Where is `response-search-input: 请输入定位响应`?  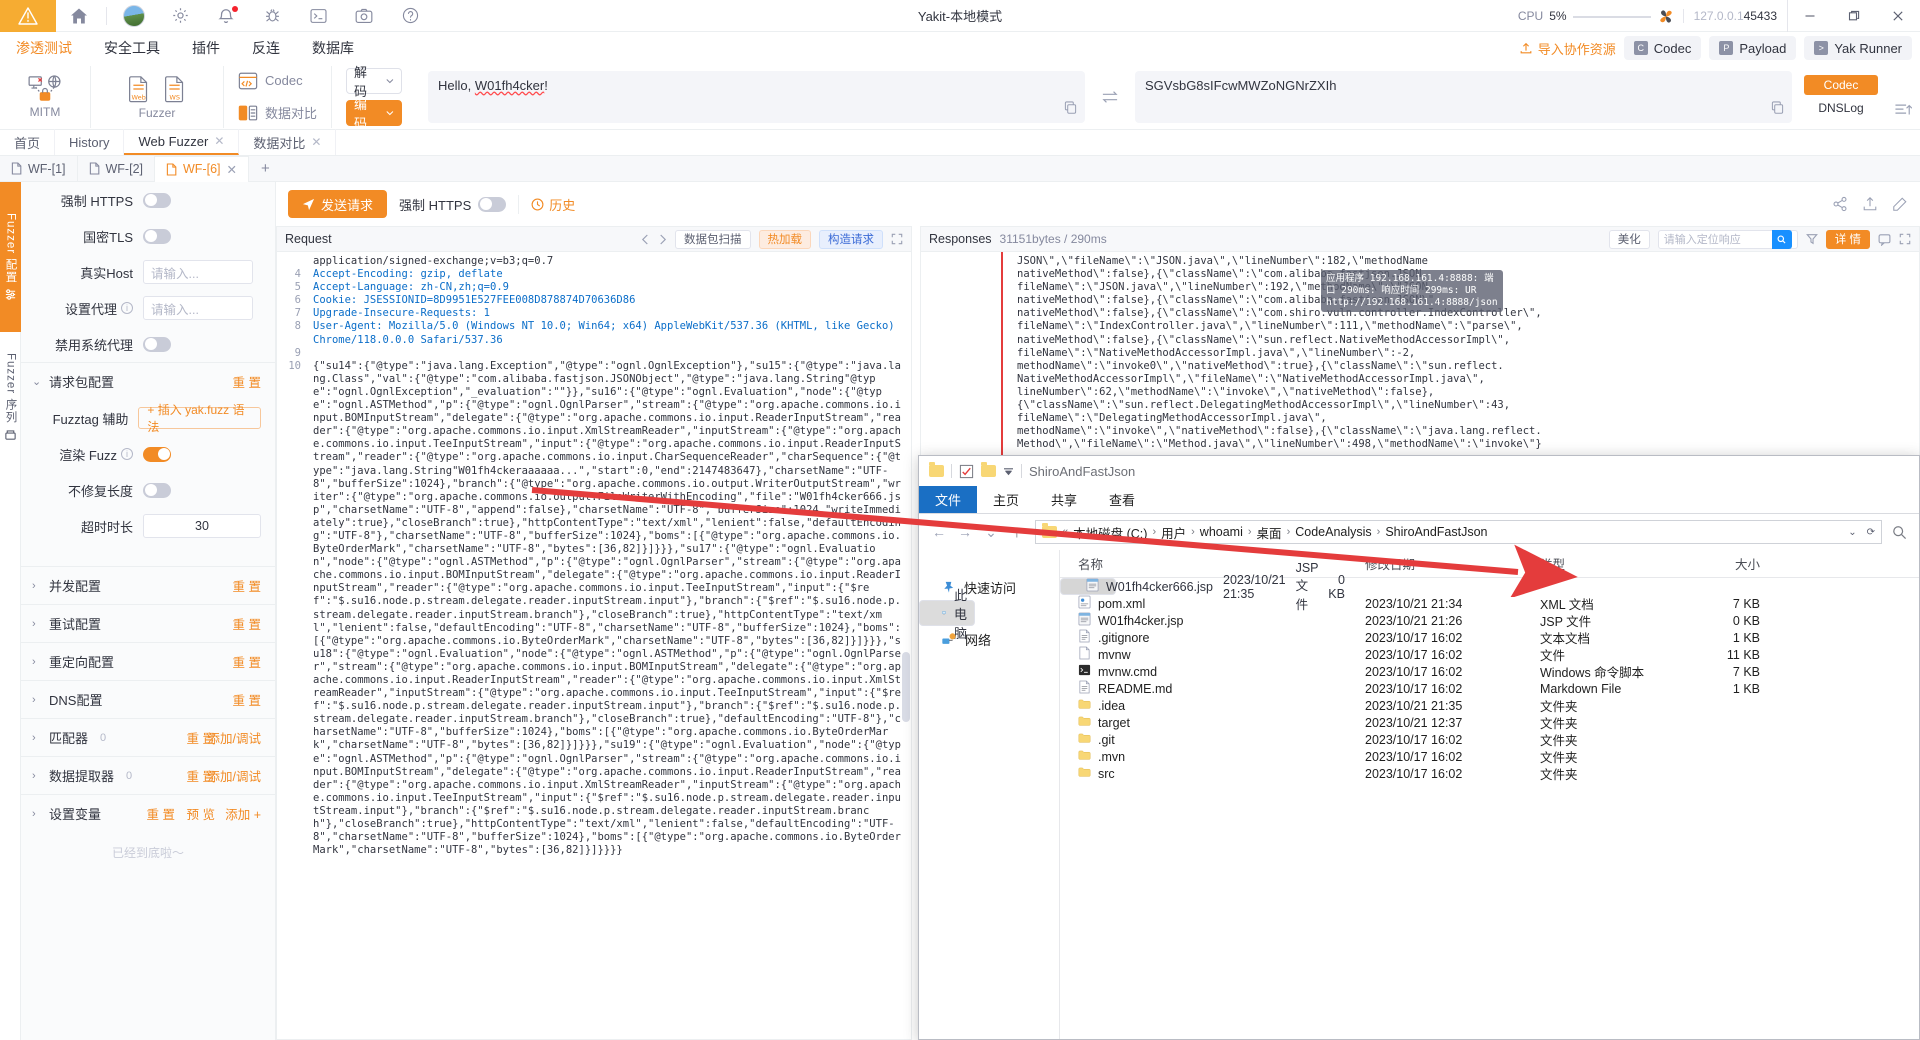
response-search-input: 请输入定位响应 is located at coordinates (1727, 239).